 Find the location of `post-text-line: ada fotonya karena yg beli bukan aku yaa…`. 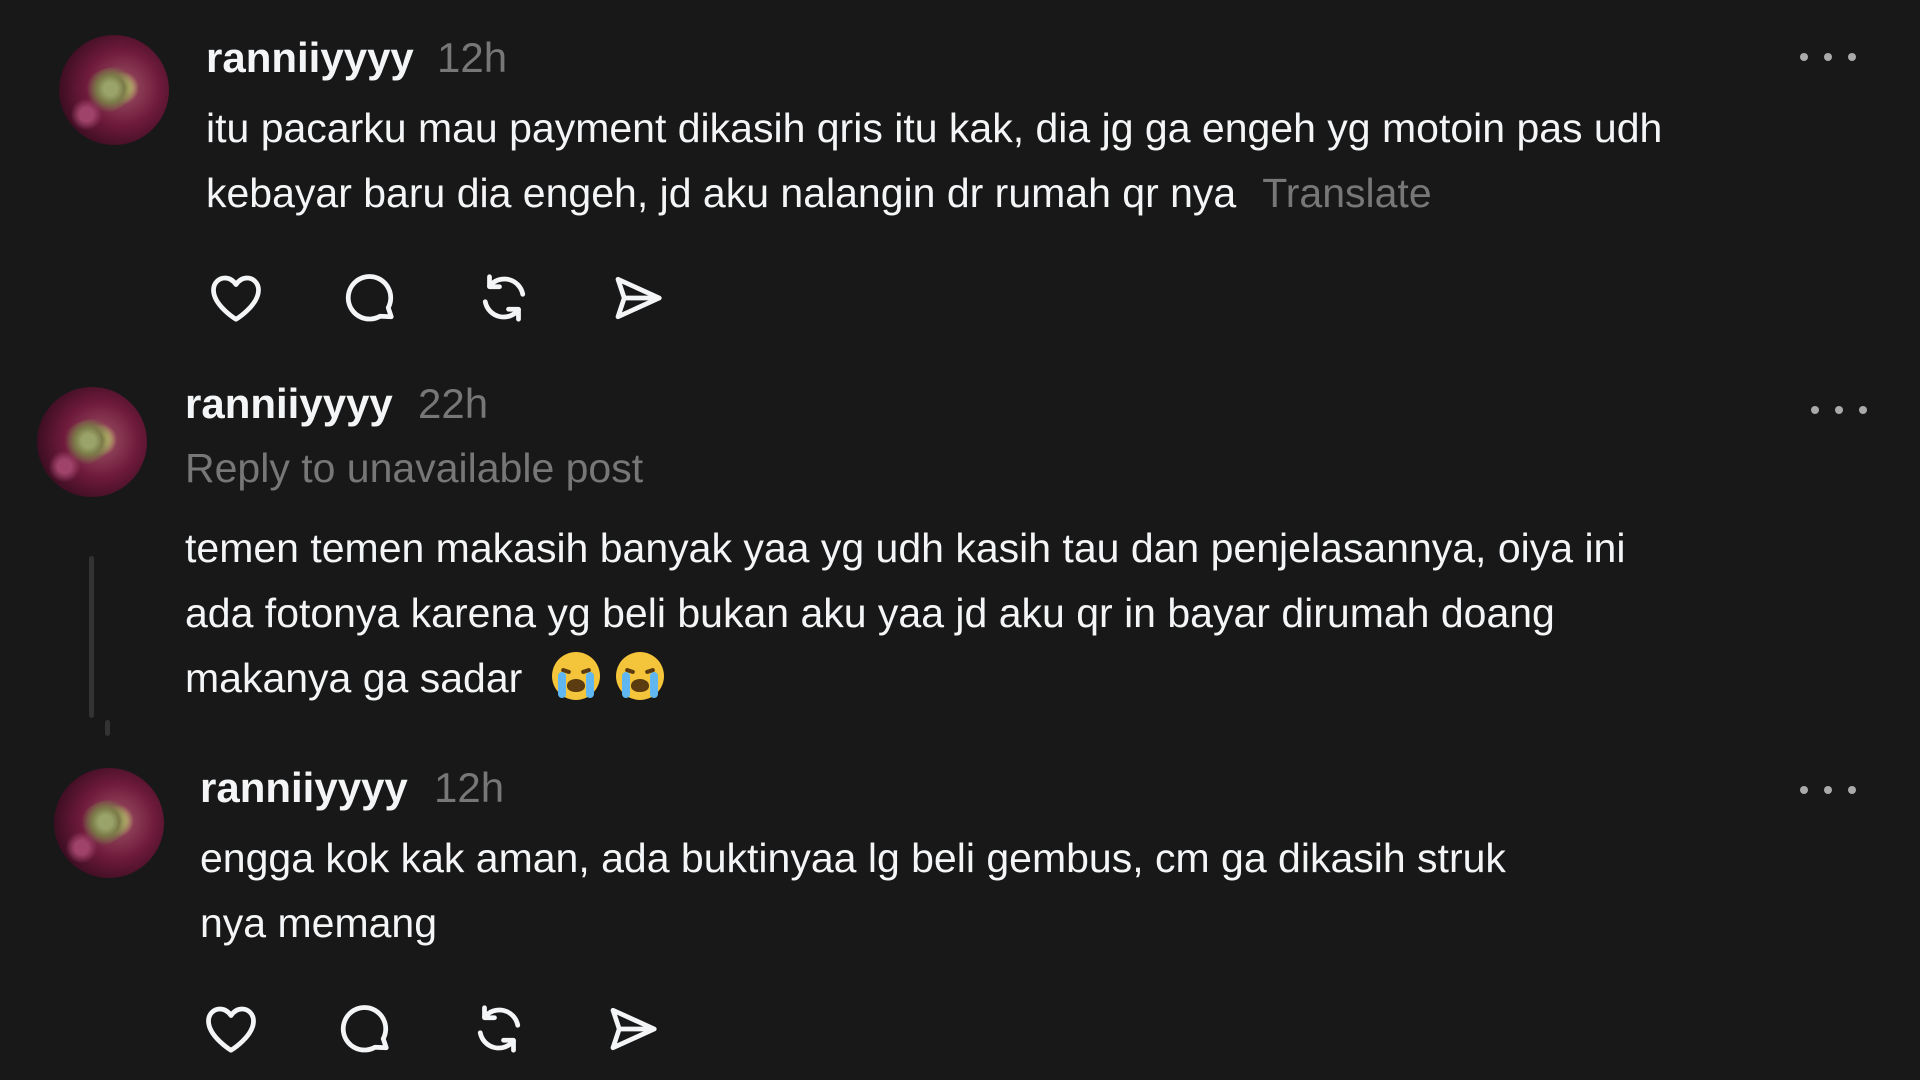

post-text-line: ada fotonya karena yg beli bukan aku yaa… is located at coordinates (870, 613).